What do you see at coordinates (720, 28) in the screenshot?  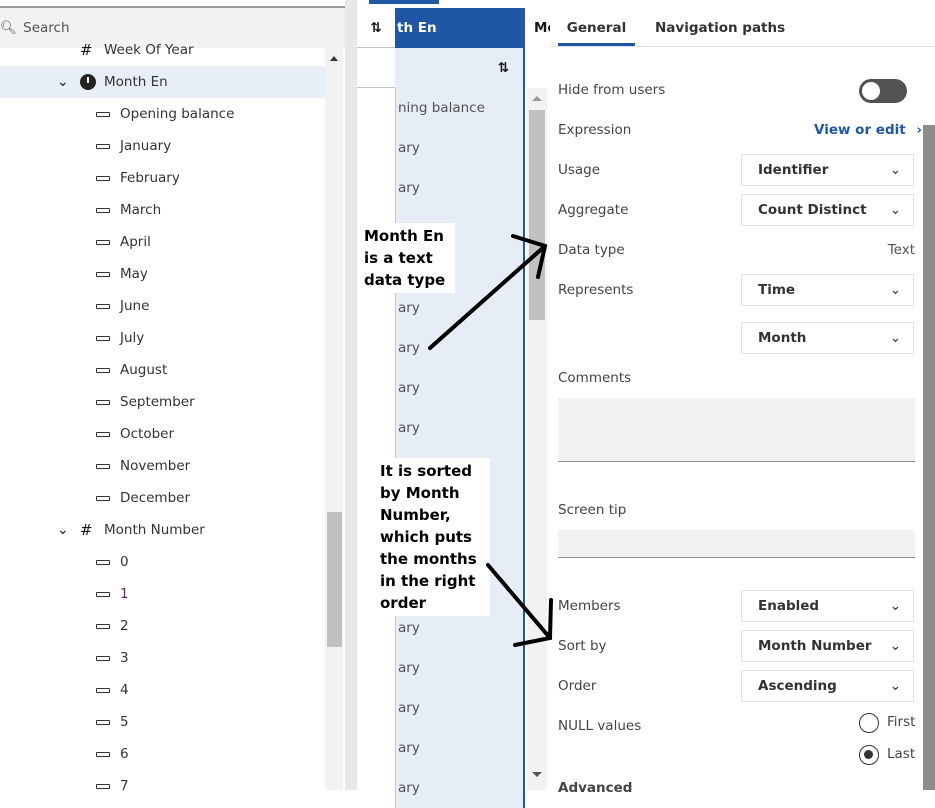 I see `tab-navigation-paths: Navigation paths` at bounding box center [720, 28].